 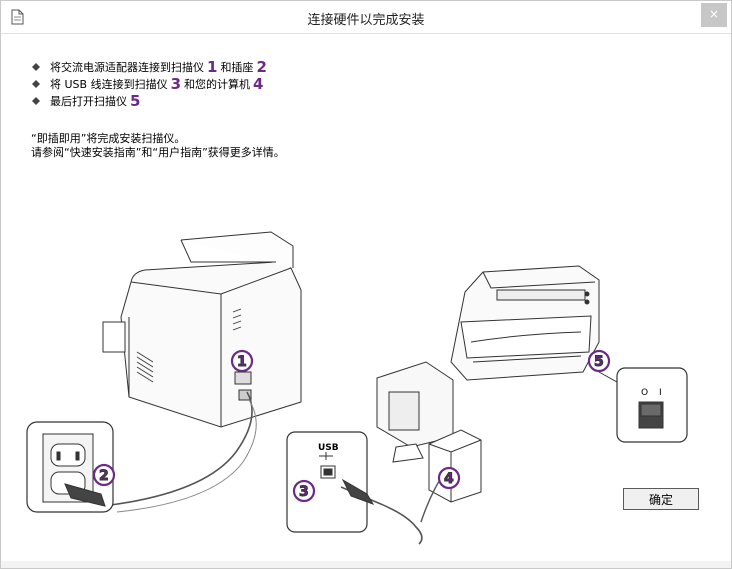 What do you see at coordinates (258, 83) in the screenshot?
I see `step-number: 4` at bounding box center [258, 83].